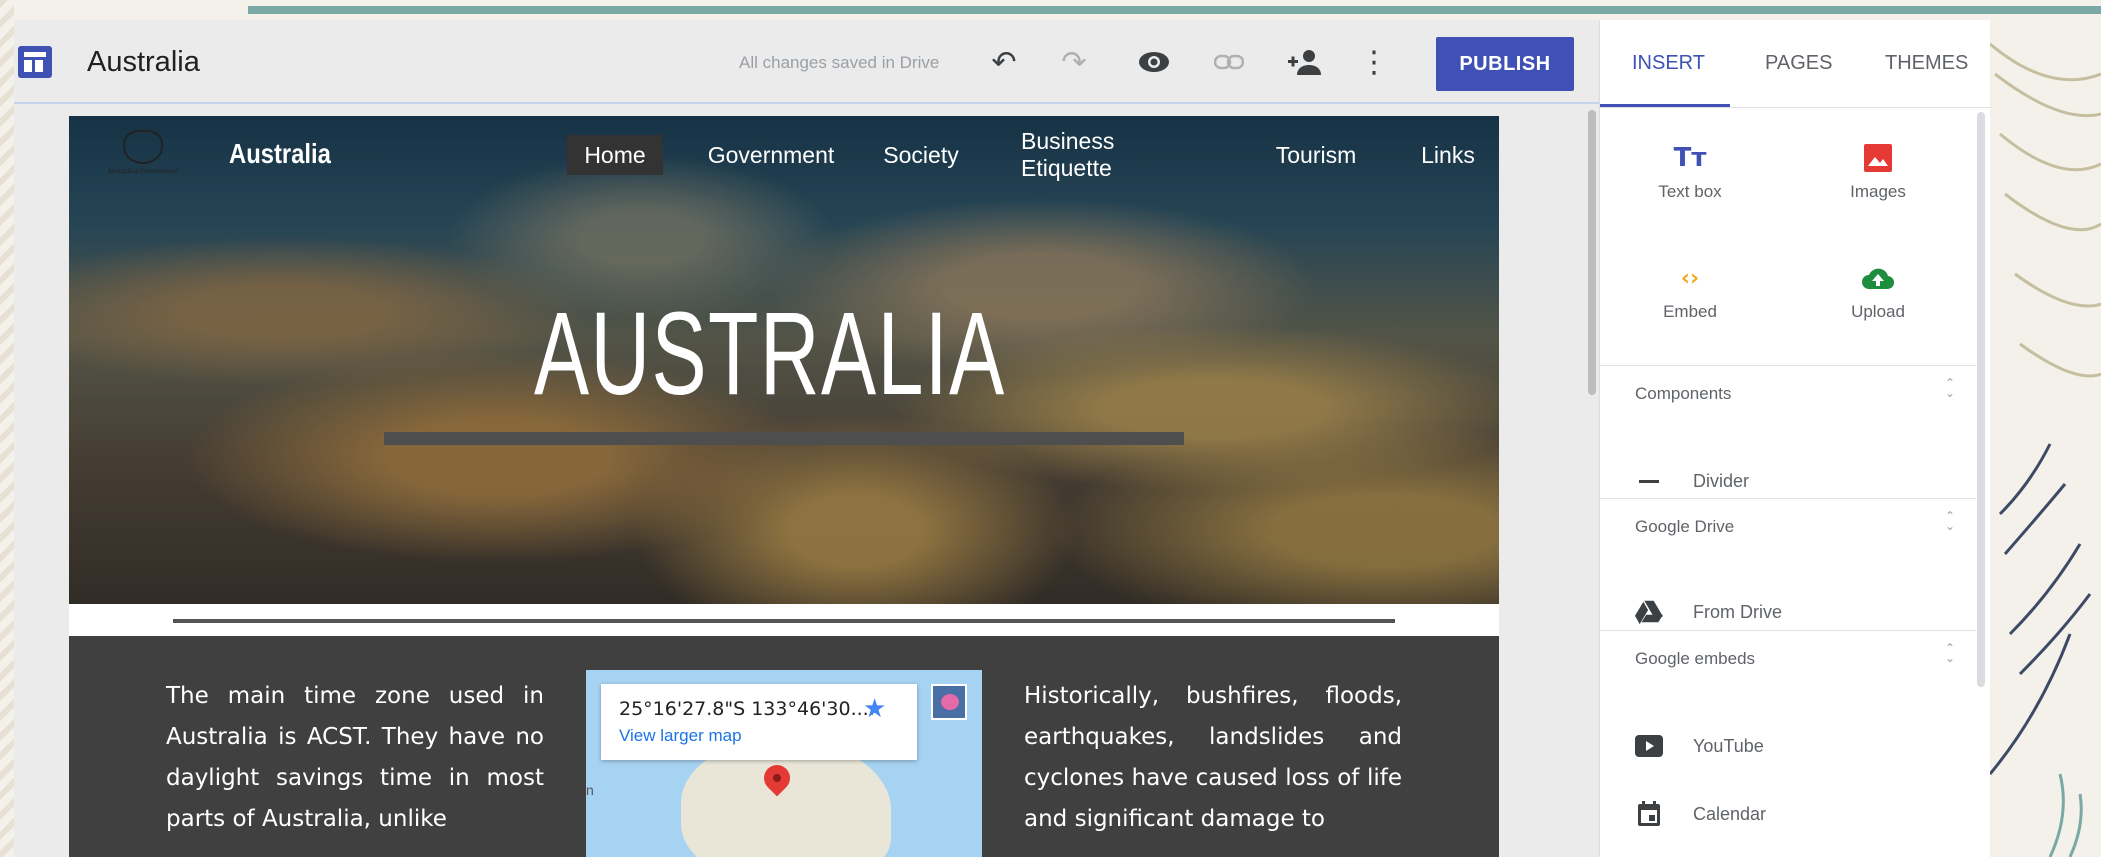 The width and height of the screenshot is (2101, 857). Describe the element at coordinates (1649, 746) in the screenshot. I see `youtube-icon` at that location.